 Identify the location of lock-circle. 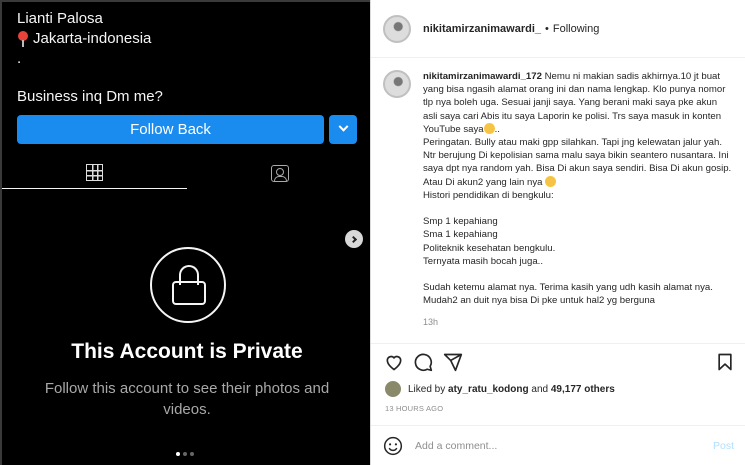
(188, 285).